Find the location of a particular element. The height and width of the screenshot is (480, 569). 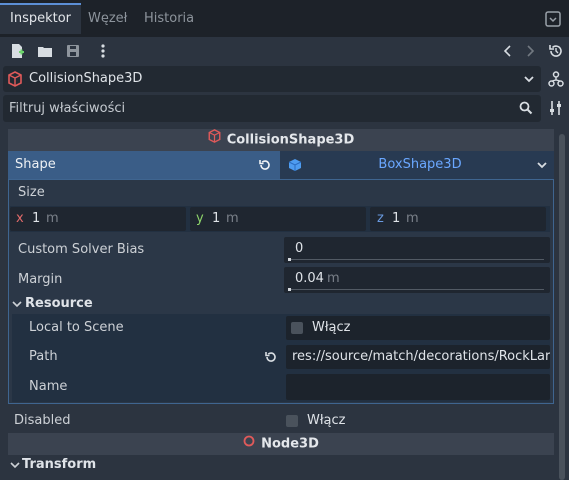

inspector-toolbar is located at coordinates (284, 51).